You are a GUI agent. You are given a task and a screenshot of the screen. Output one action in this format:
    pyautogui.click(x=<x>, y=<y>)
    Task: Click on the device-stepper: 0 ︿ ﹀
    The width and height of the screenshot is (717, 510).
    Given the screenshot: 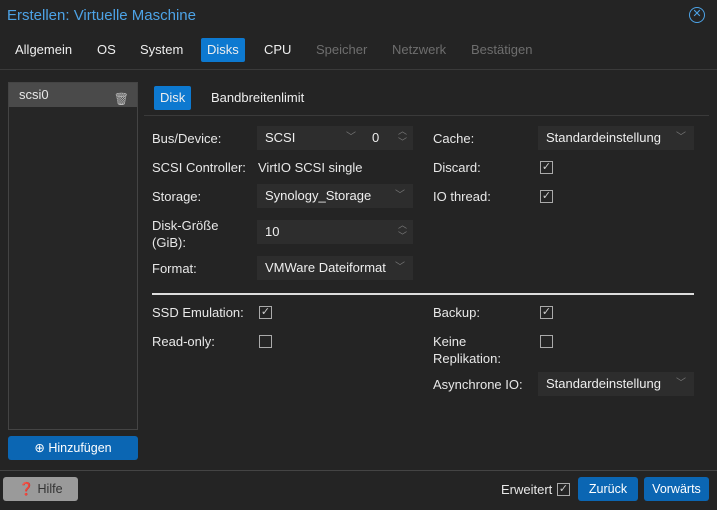 What is the action you would take?
    pyautogui.click(x=388, y=138)
    